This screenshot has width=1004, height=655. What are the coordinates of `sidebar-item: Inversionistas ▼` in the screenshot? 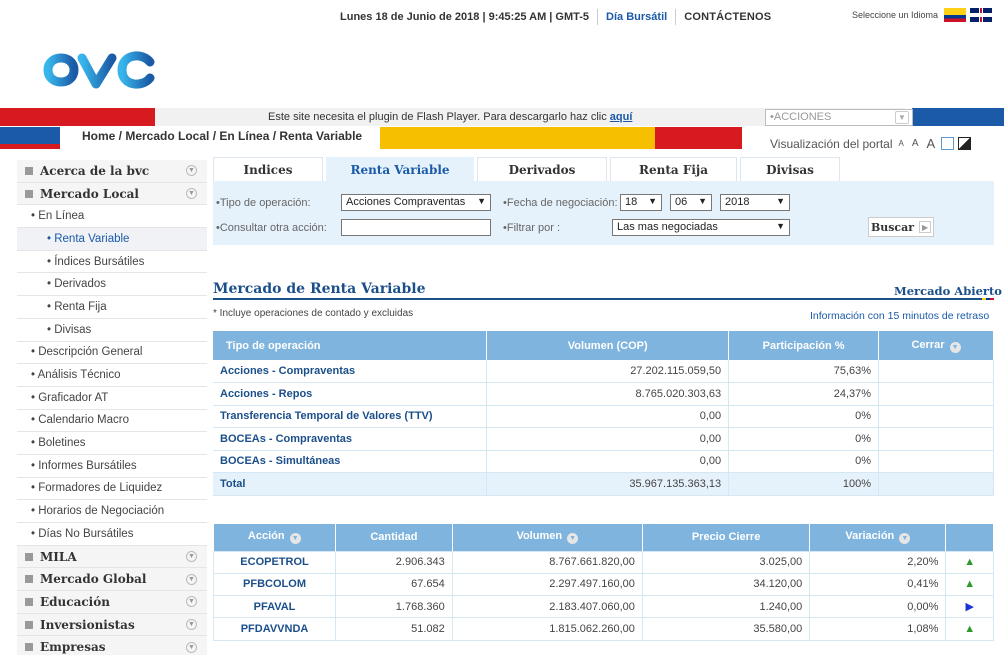 It's located at (112, 625).